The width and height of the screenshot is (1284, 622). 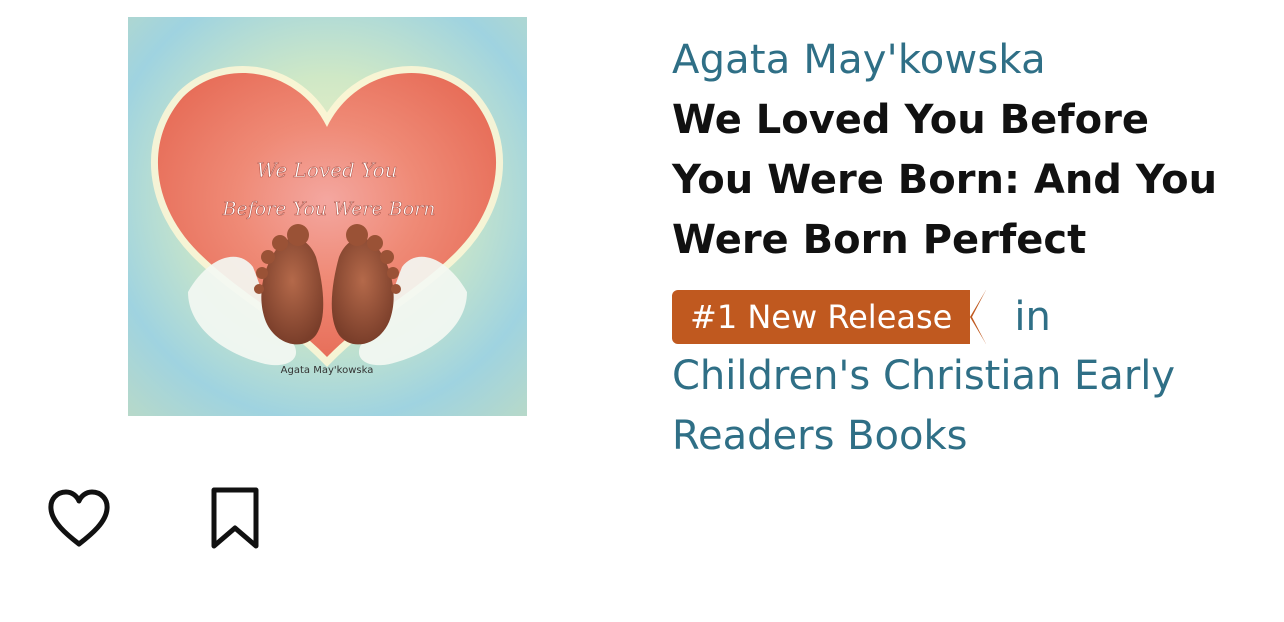 I want to click on rank-row: #1 New Release in, so click(x=972, y=317).